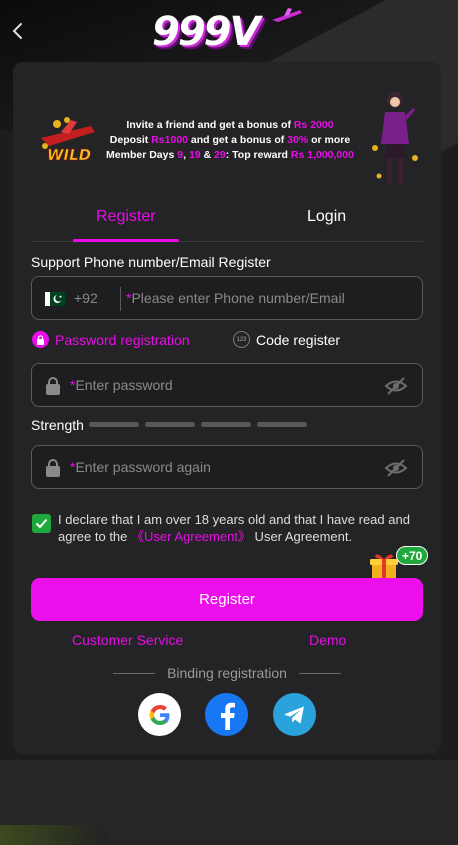 The height and width of the screenshot is (845, 458). I want to click on divider-line-right, so click(320, 673).